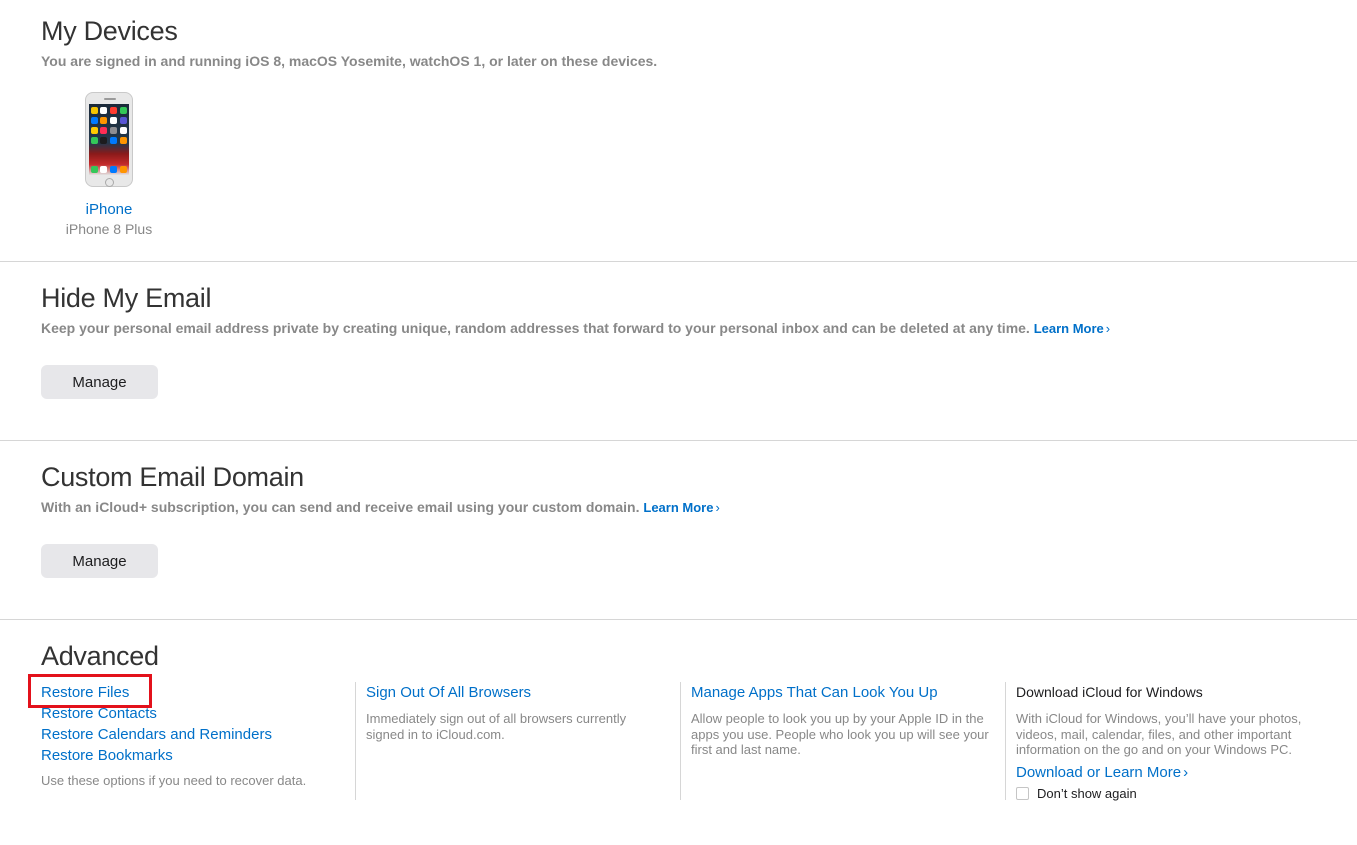 This screenshot has height=845, width=1357. I want to click on custom-email-domain-learn-more-link: Learn More ›, so click(681, 507).